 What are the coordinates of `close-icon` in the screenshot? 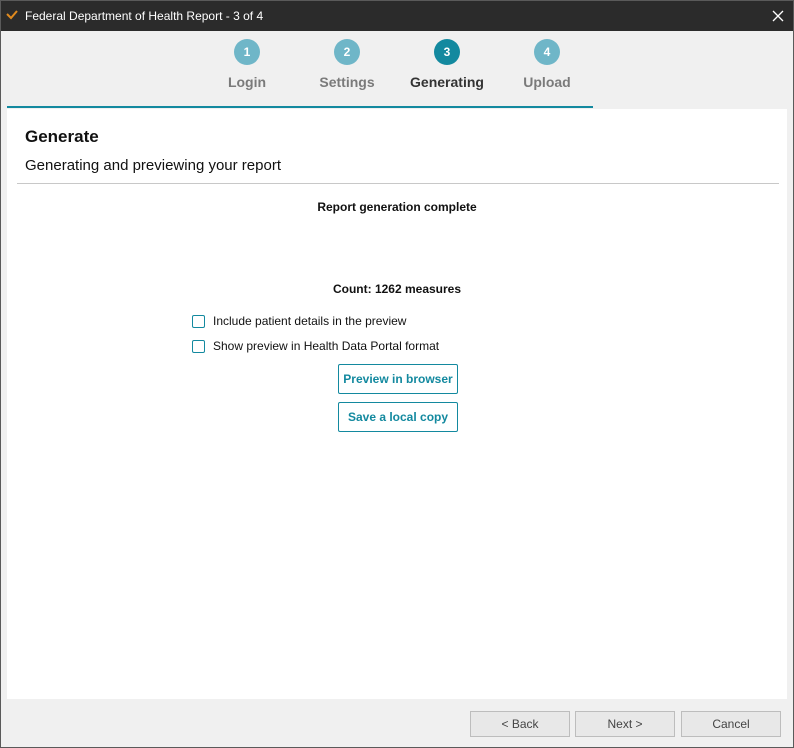 It's located at (778, 16).